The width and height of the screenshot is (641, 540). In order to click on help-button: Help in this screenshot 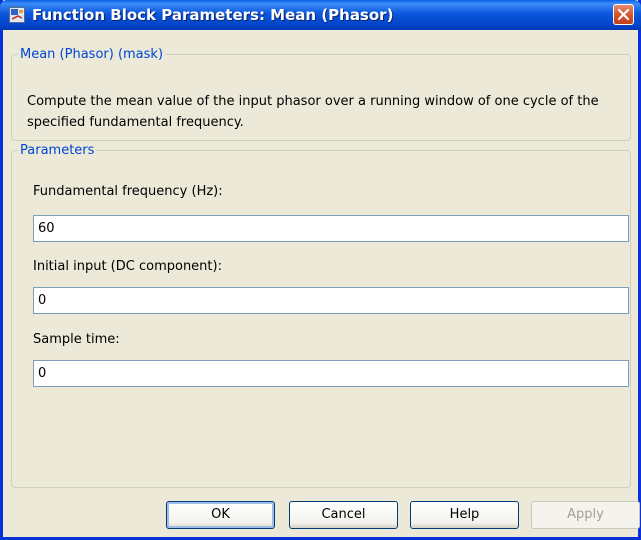, I will do `click(464, 515)`.